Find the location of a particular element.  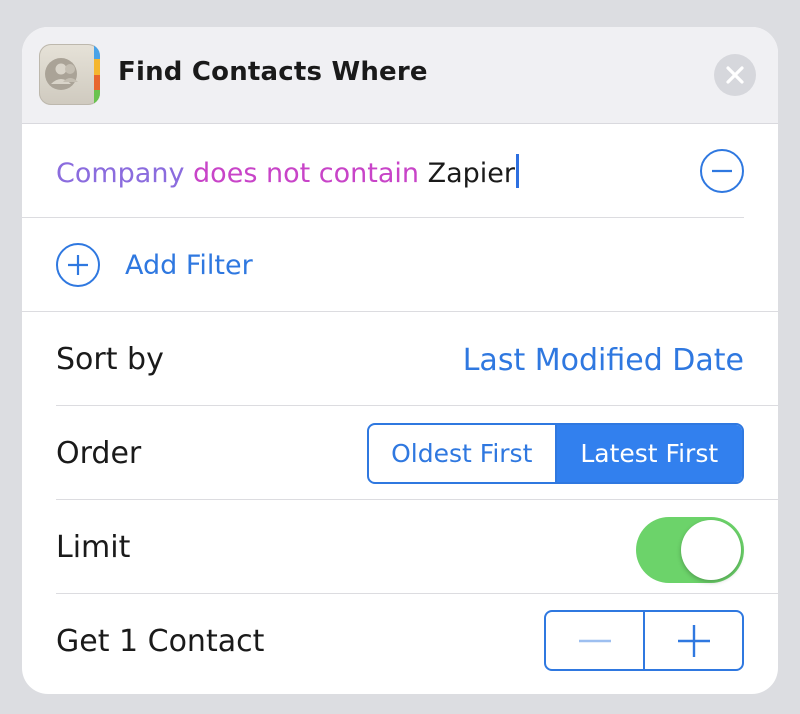

decrement-button is located at coordinates (594, 640).